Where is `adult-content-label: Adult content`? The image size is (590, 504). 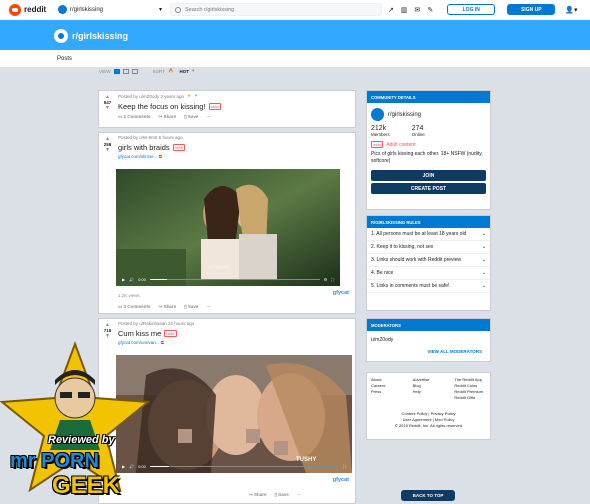 adult-content-label: Adult content is located at coordinates (401, 144).